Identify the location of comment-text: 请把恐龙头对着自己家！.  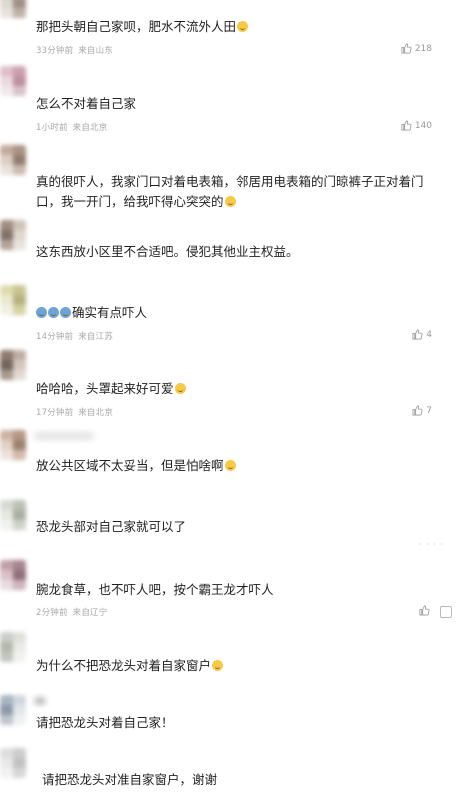
(105, 722).